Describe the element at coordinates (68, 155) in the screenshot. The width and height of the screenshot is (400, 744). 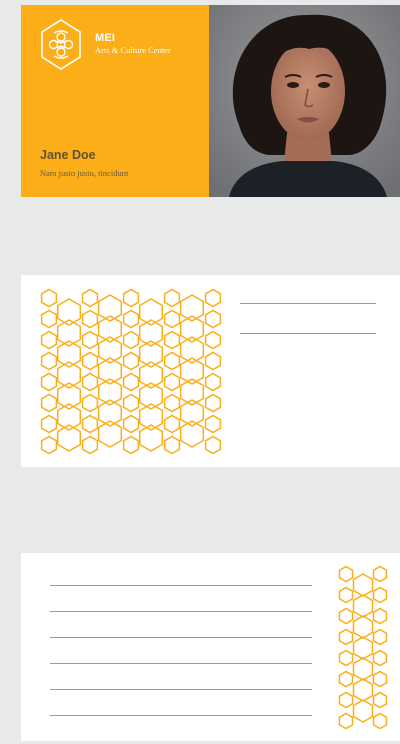
I see `person-name: Jane Doe` at that location.